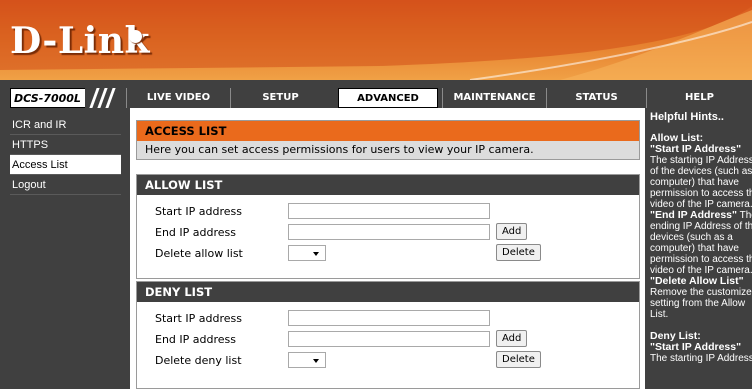 This screenshot has height=389, width=752. I want to click on allow-list-title: ALLOW LIST, so click(388, 185).